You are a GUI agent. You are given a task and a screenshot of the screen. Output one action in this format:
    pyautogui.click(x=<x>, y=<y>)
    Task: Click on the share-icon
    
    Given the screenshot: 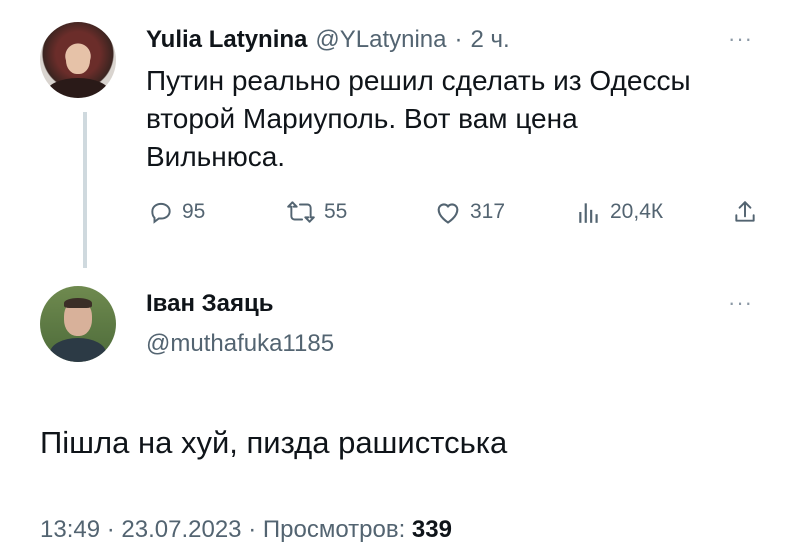 What is the action you would take?
    pyautogui.click(x=745, y=211)
    